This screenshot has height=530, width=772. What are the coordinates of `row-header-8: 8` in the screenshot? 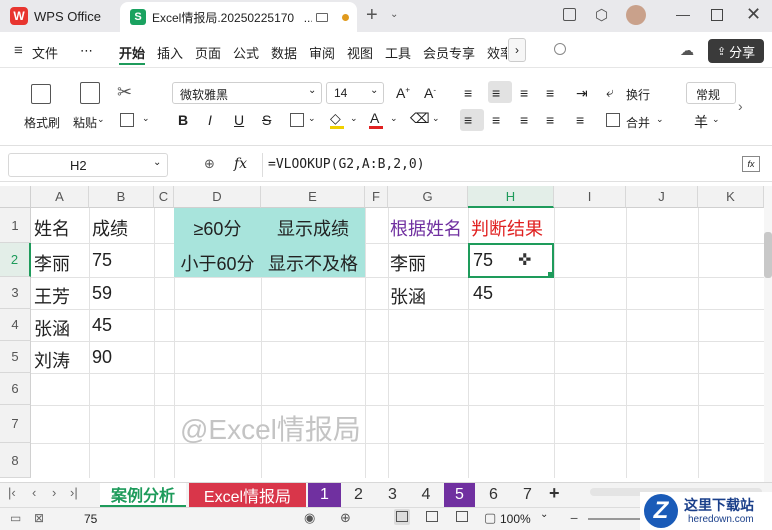 It's located at (15, 460).